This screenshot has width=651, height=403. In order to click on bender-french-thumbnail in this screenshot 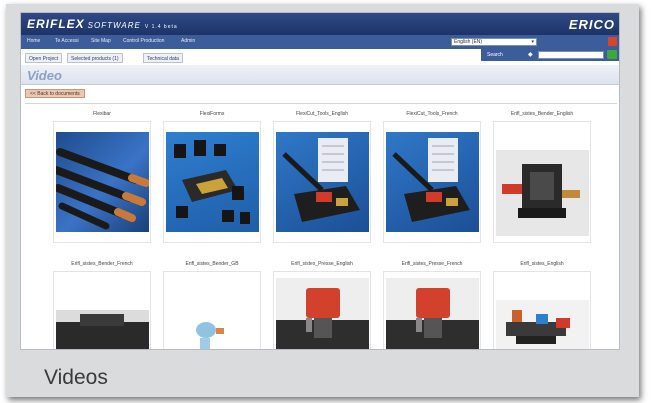, I will do `click(102, 329)`.